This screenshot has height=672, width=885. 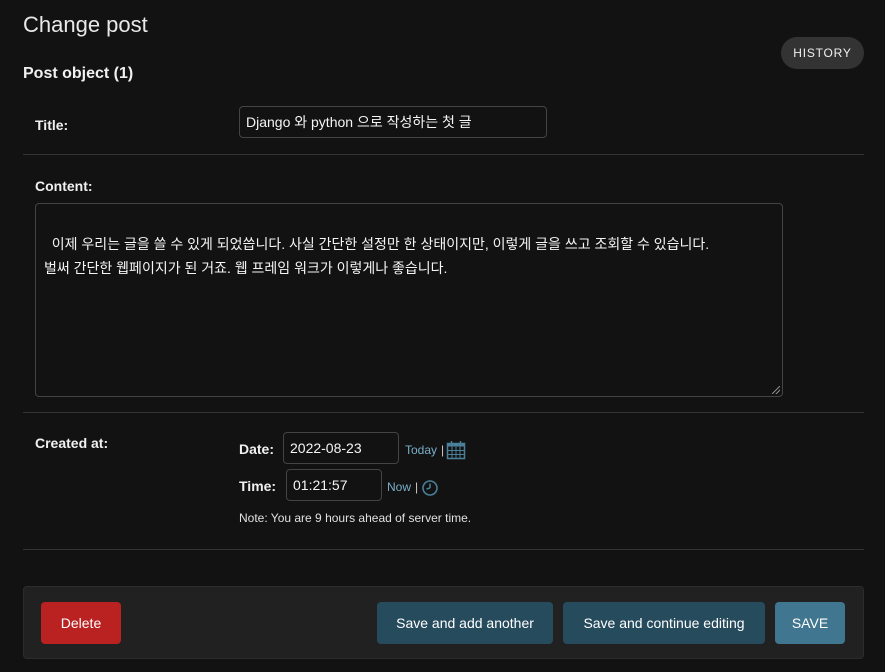 I want to click on save-and-continue-button: Save and continue editing, so click(x=664, y=623).